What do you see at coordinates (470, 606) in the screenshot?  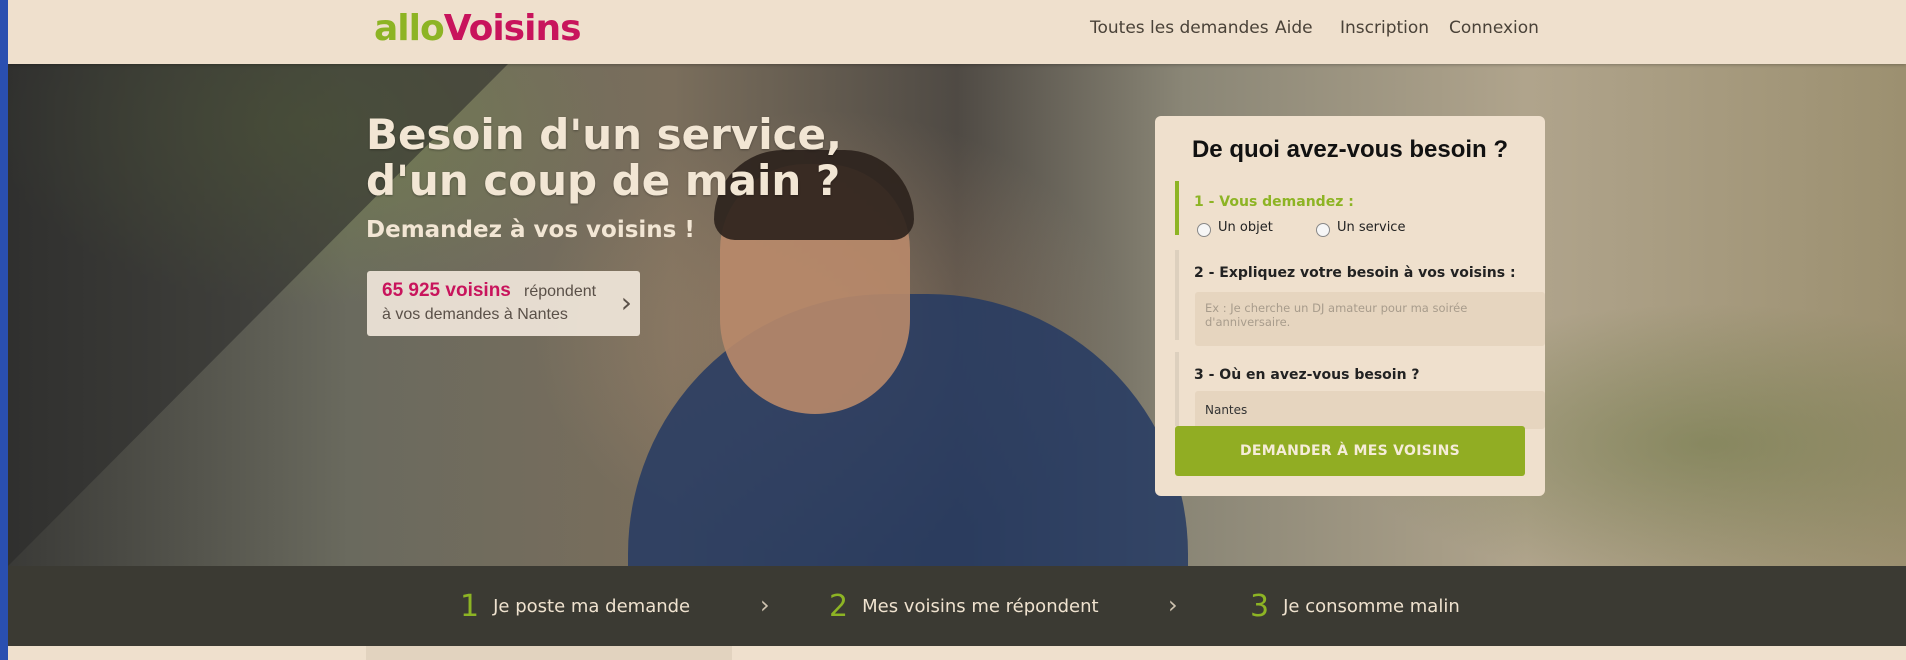 I see `how-step-1-number: 1` at bounding box center [470, 606].